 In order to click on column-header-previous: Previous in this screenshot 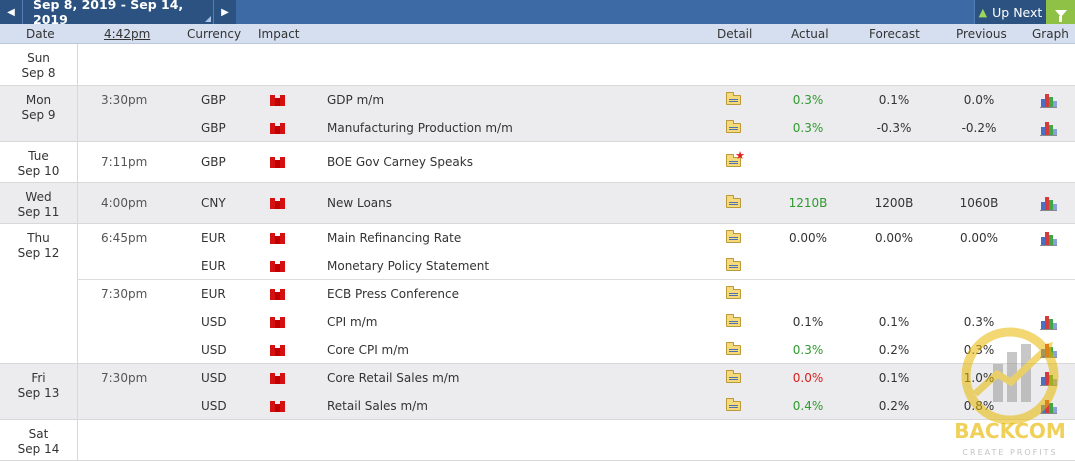, I will do `click(981, 34)`.